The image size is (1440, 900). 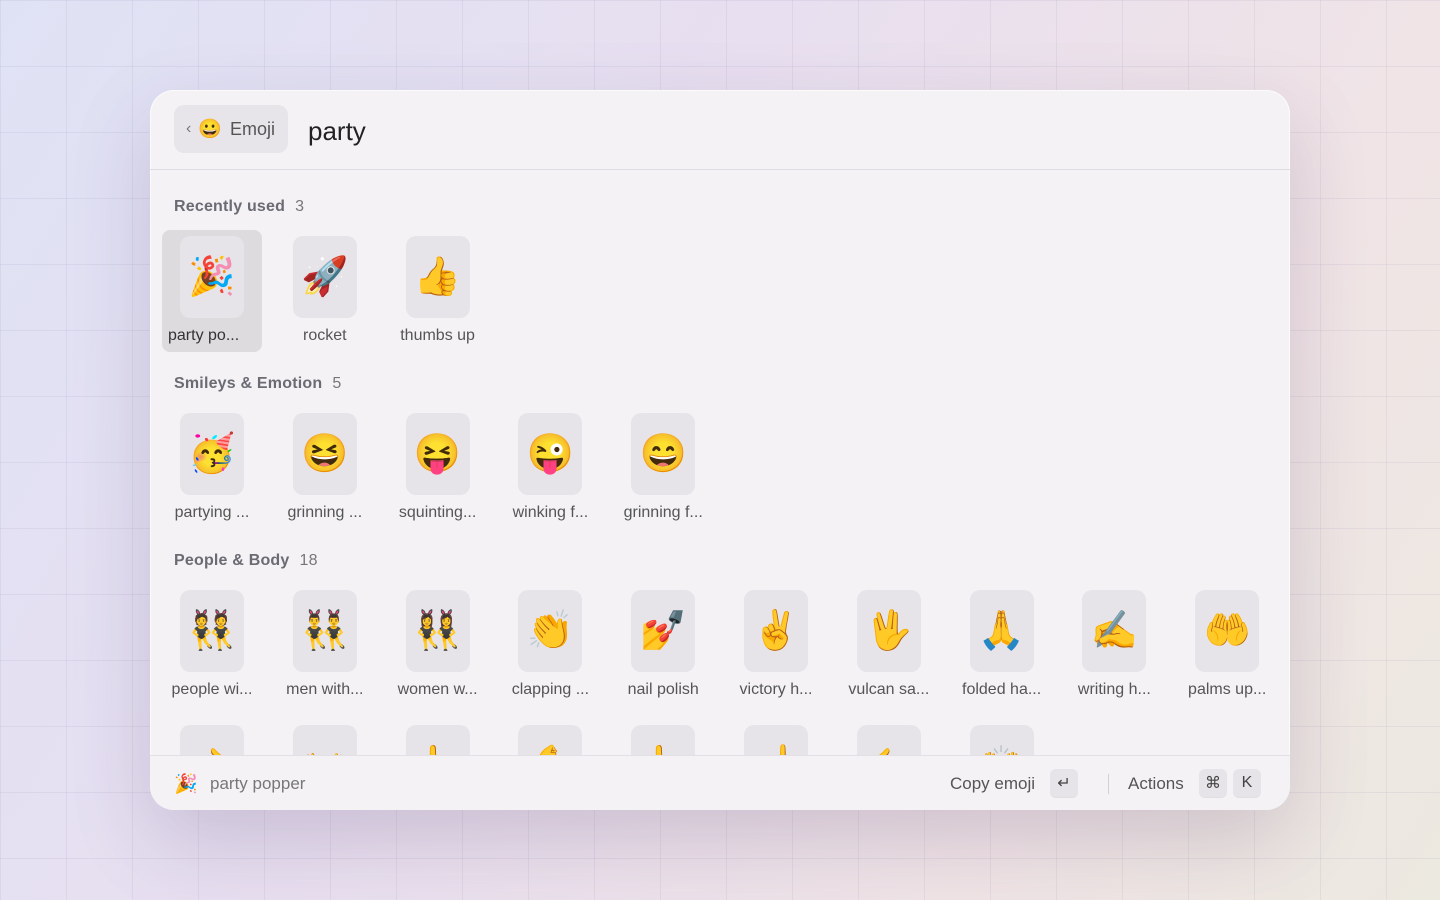 I want to click on section-count: 5, so click(x=337, y=383).